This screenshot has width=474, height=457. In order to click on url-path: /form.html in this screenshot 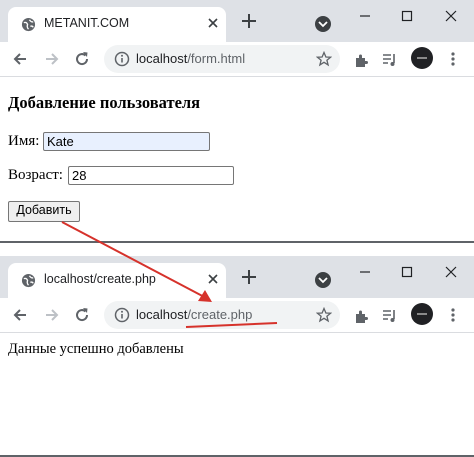, I will do `click(216, 58)`.